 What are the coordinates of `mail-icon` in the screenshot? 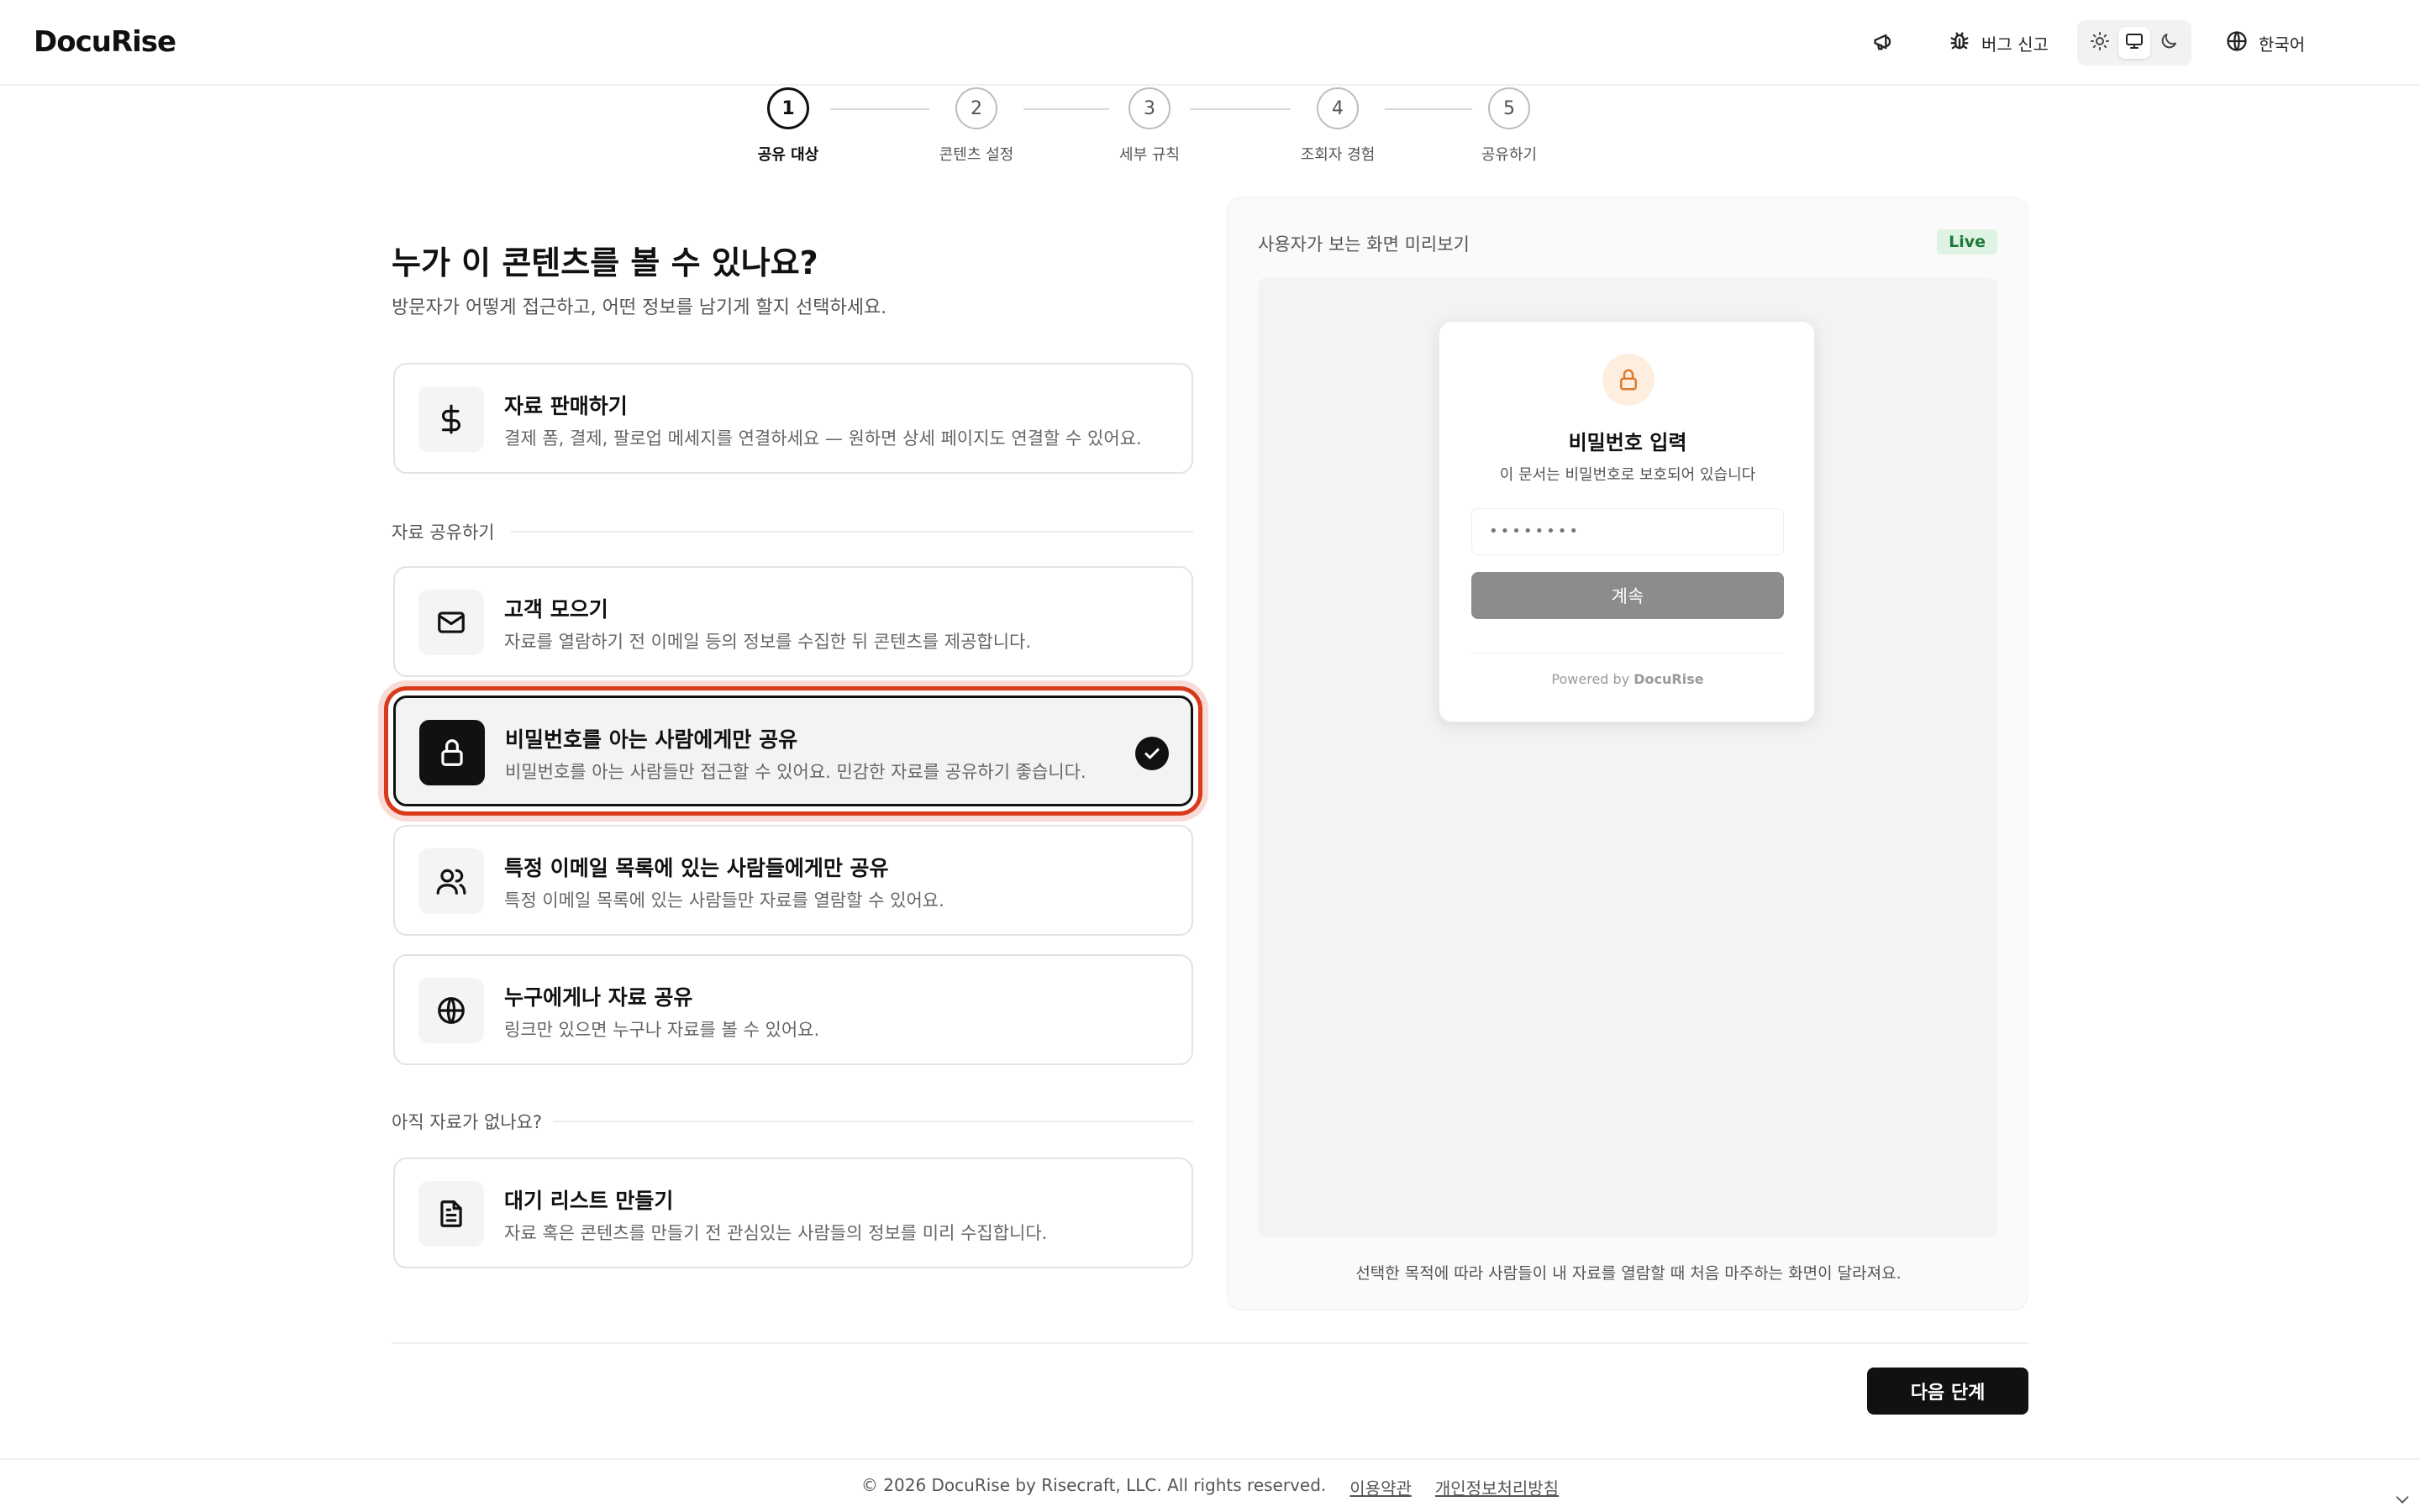 It's located at (451, 622).